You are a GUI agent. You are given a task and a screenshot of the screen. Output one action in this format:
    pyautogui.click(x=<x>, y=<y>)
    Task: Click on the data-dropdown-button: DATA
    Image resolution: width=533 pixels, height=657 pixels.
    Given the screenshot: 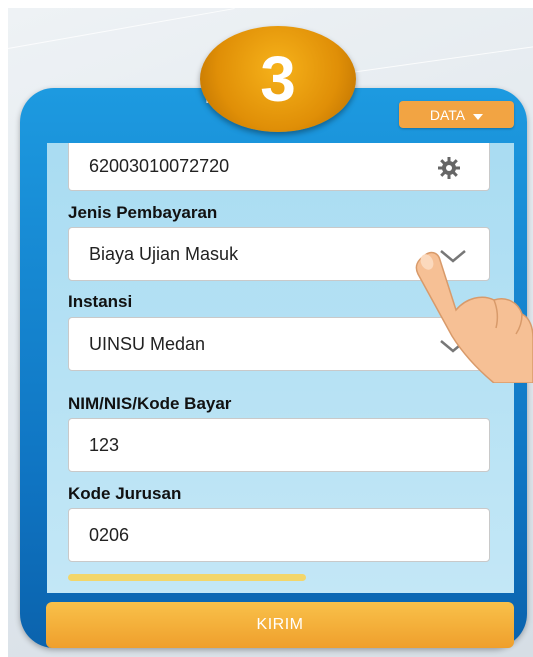 What is the action you would take?
    pyautogui.click(x=456, y=114)
    